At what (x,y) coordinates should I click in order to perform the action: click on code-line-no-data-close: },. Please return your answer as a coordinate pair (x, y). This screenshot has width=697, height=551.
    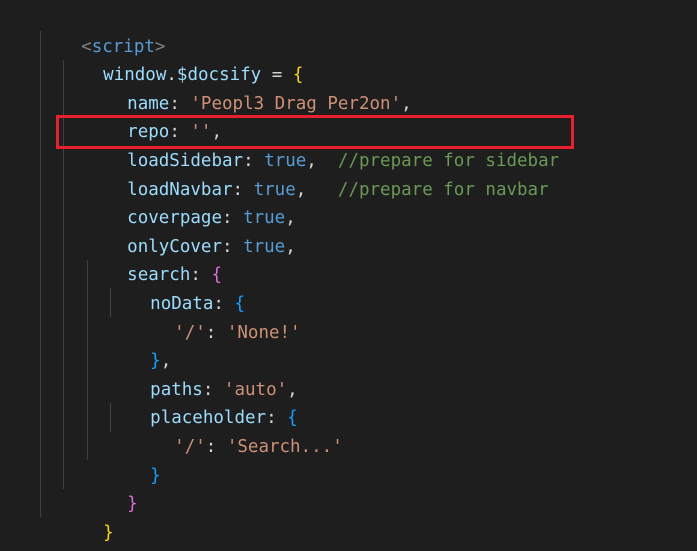
    Looking at the image, I should click on (139, 345).